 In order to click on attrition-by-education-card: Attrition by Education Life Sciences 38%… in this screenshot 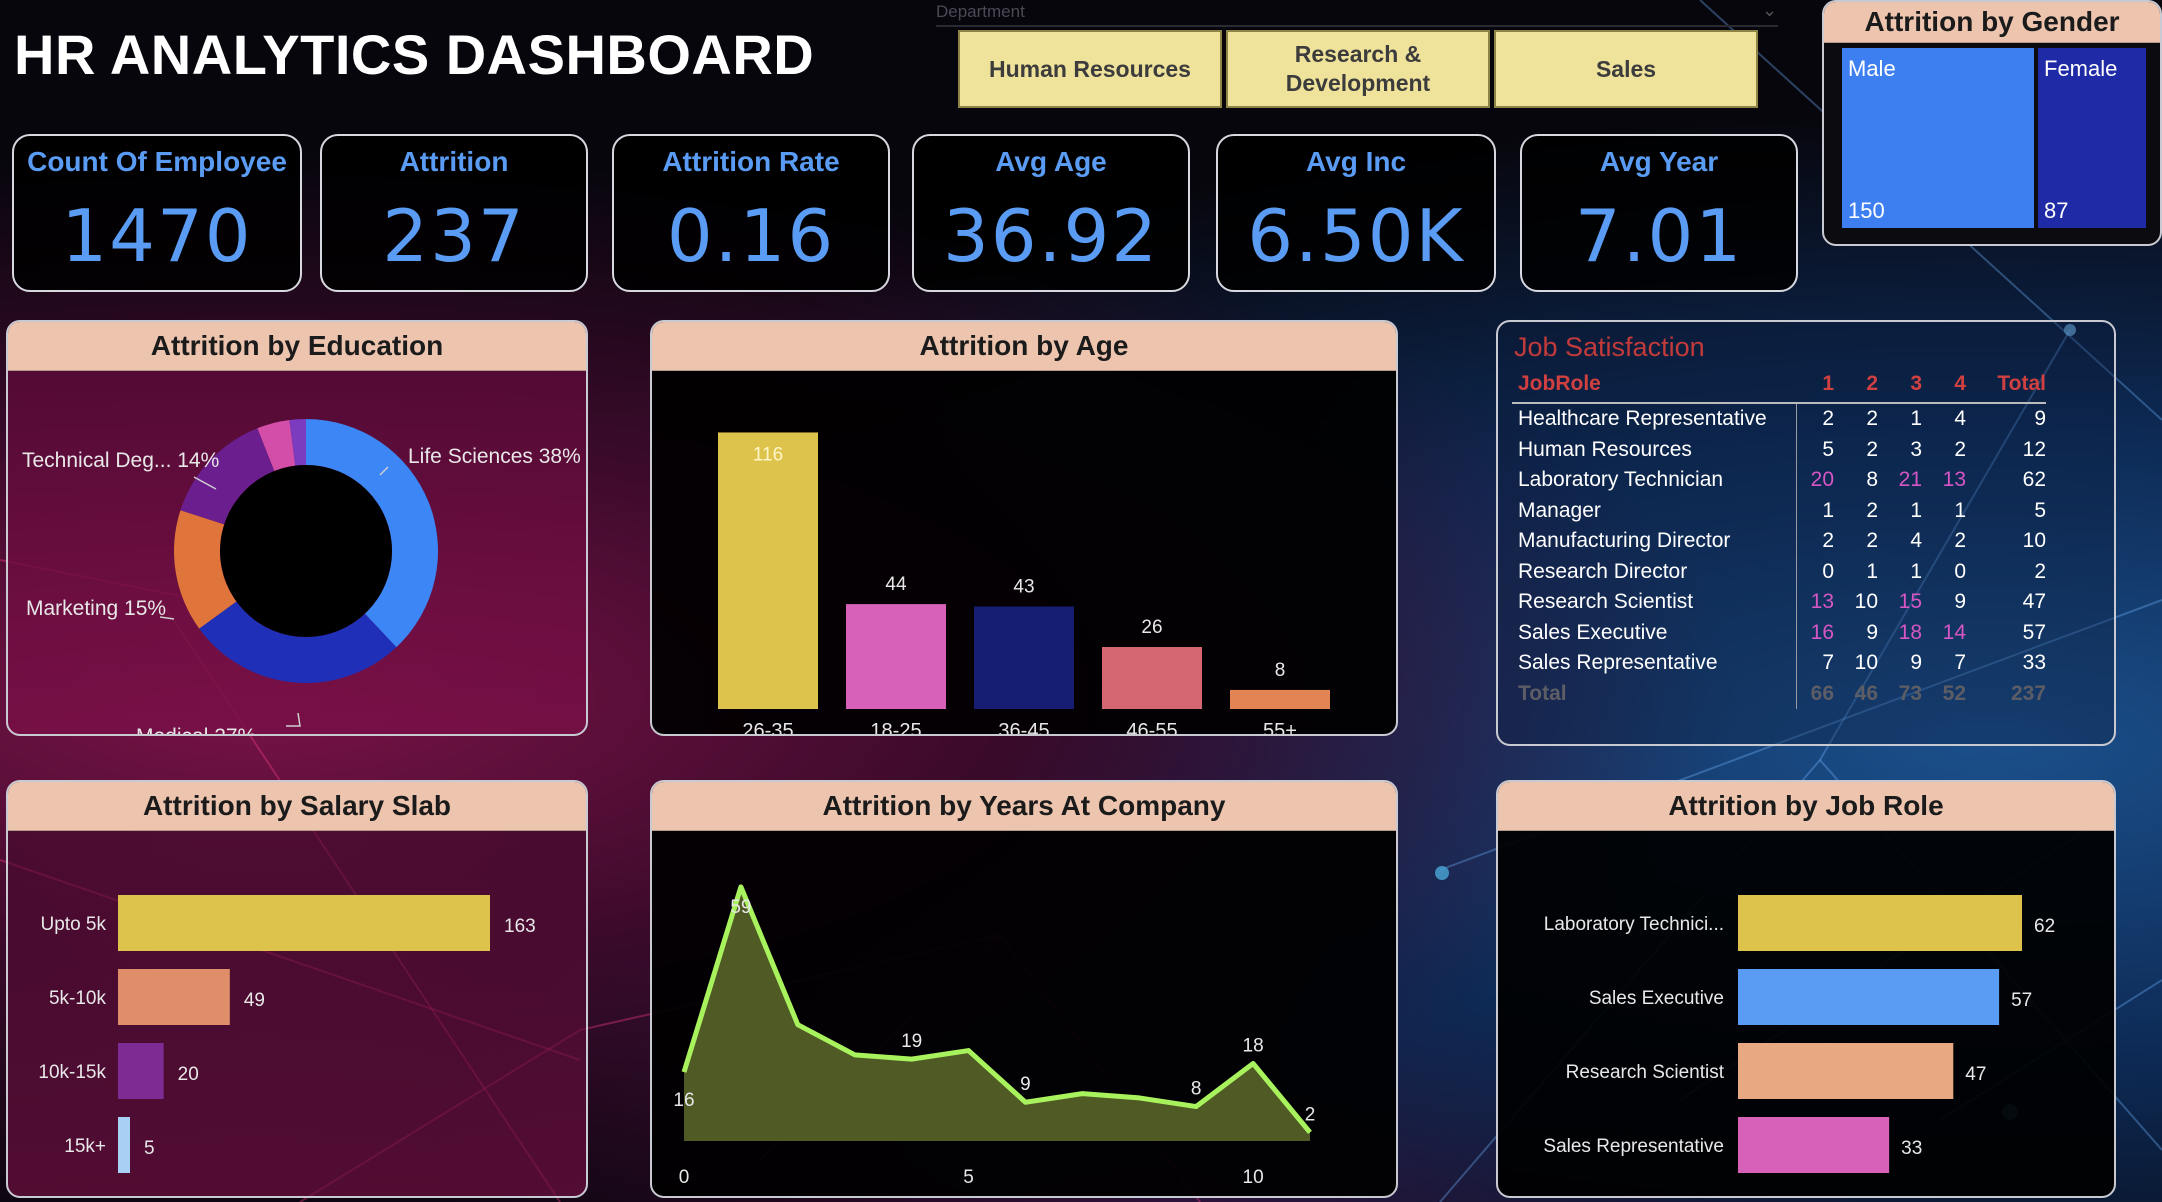, I will do `click(297, 528)`.